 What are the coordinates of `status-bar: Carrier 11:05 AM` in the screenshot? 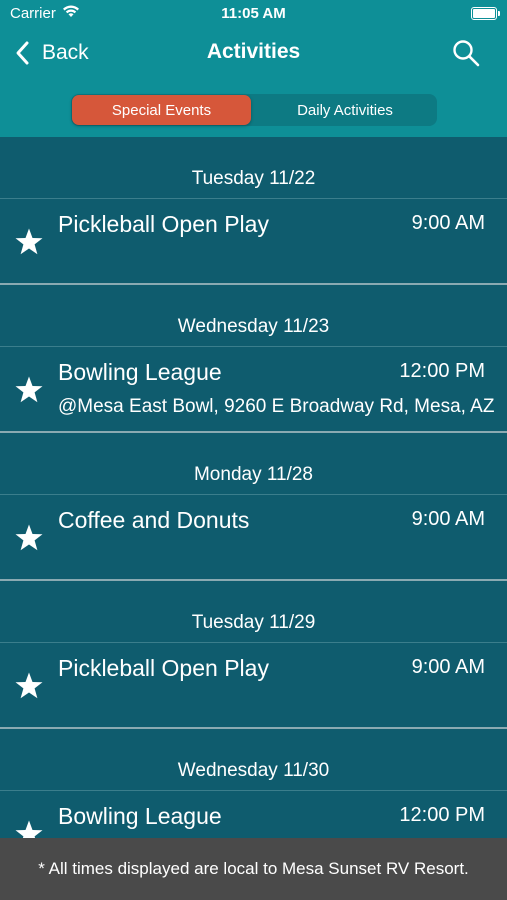 It's located at (253, 14).